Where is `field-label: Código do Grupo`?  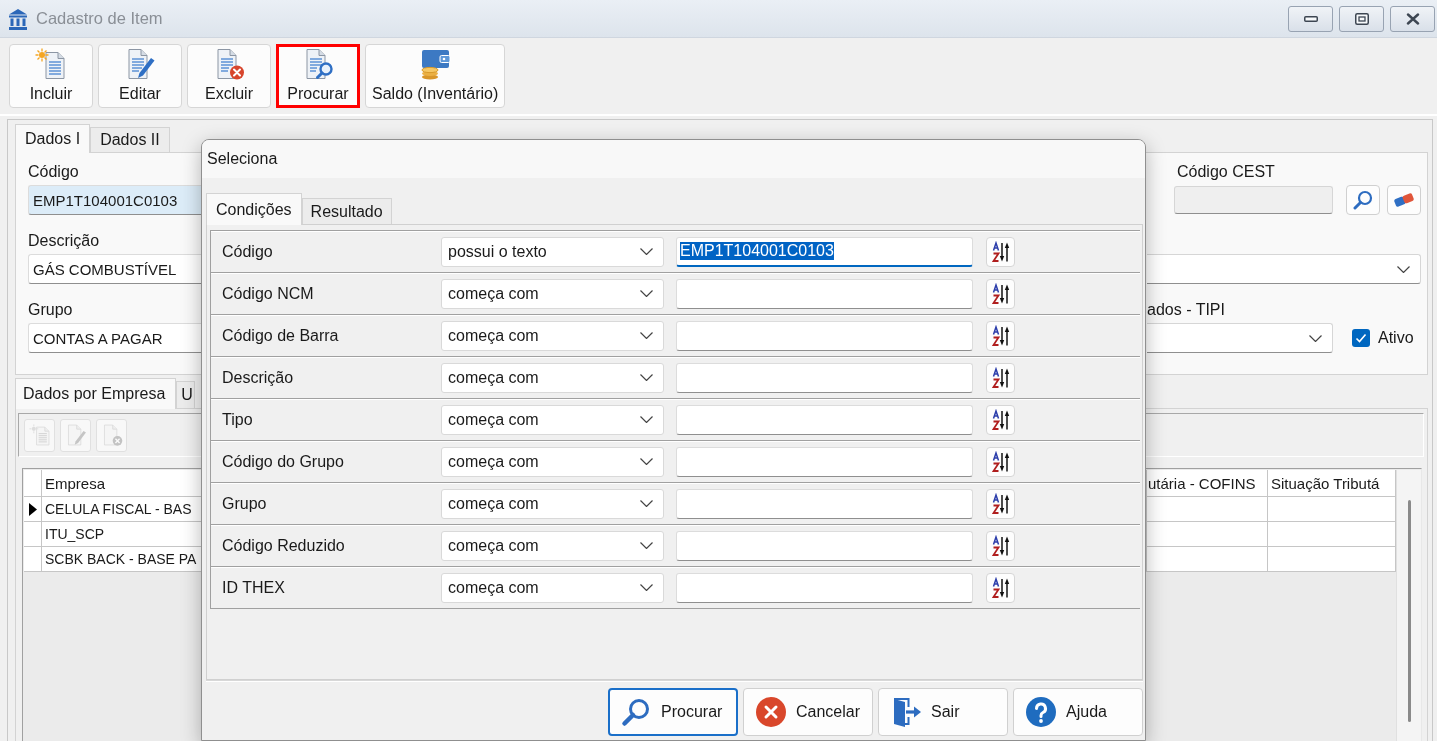 field-label: Código do Grupo is located at coordinates (283, 461).